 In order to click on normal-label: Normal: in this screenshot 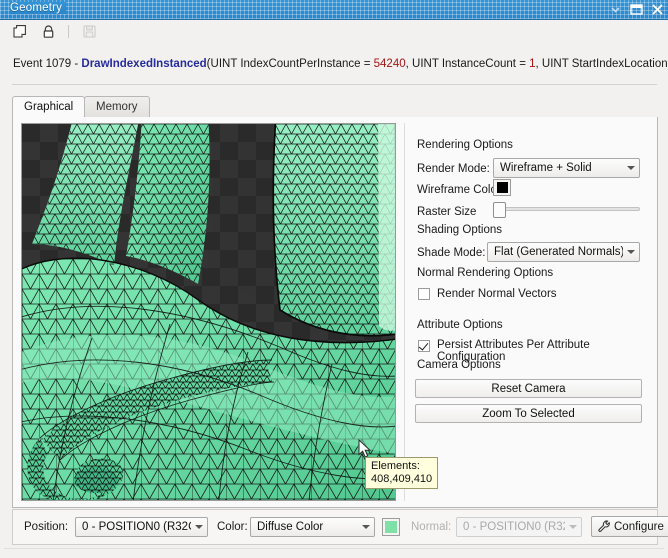, I will do `click(431, 527)`.